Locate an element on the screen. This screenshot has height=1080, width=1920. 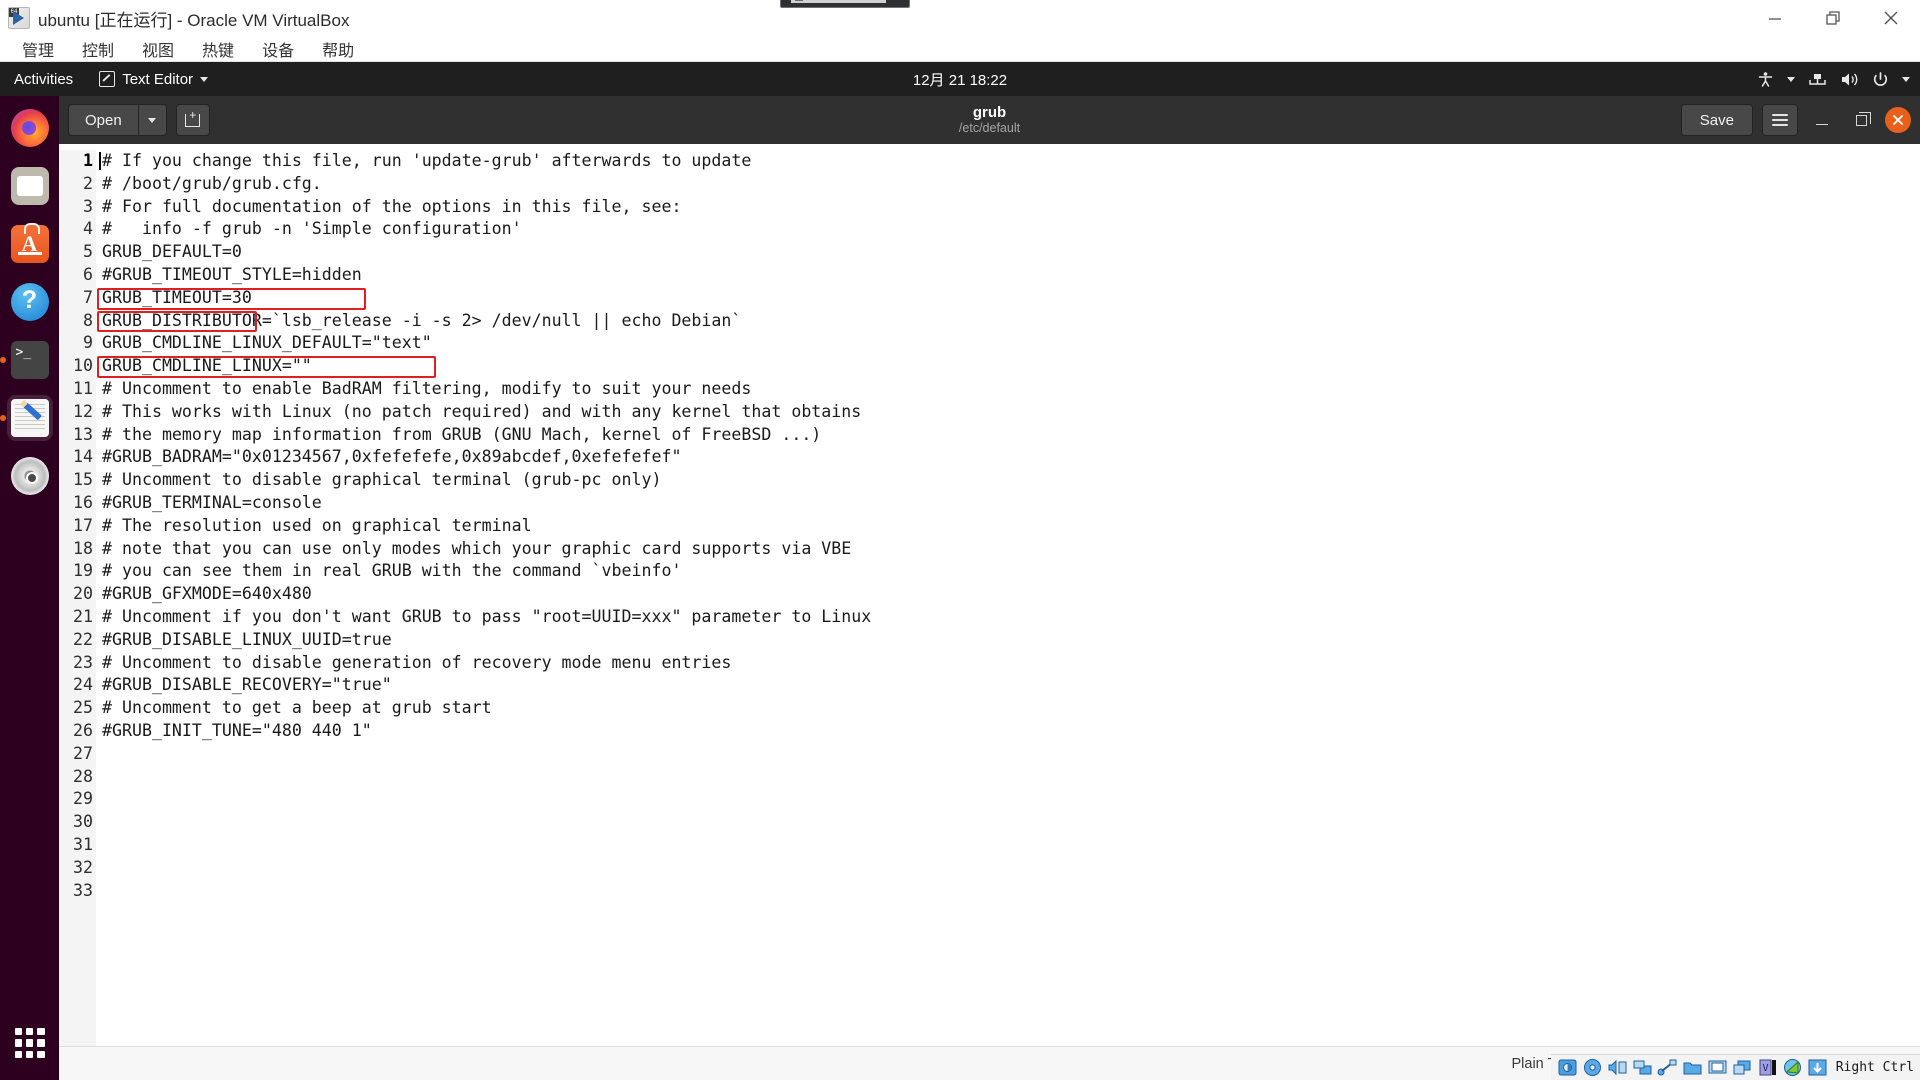
new-document-button is located at coordinates (192, 120).